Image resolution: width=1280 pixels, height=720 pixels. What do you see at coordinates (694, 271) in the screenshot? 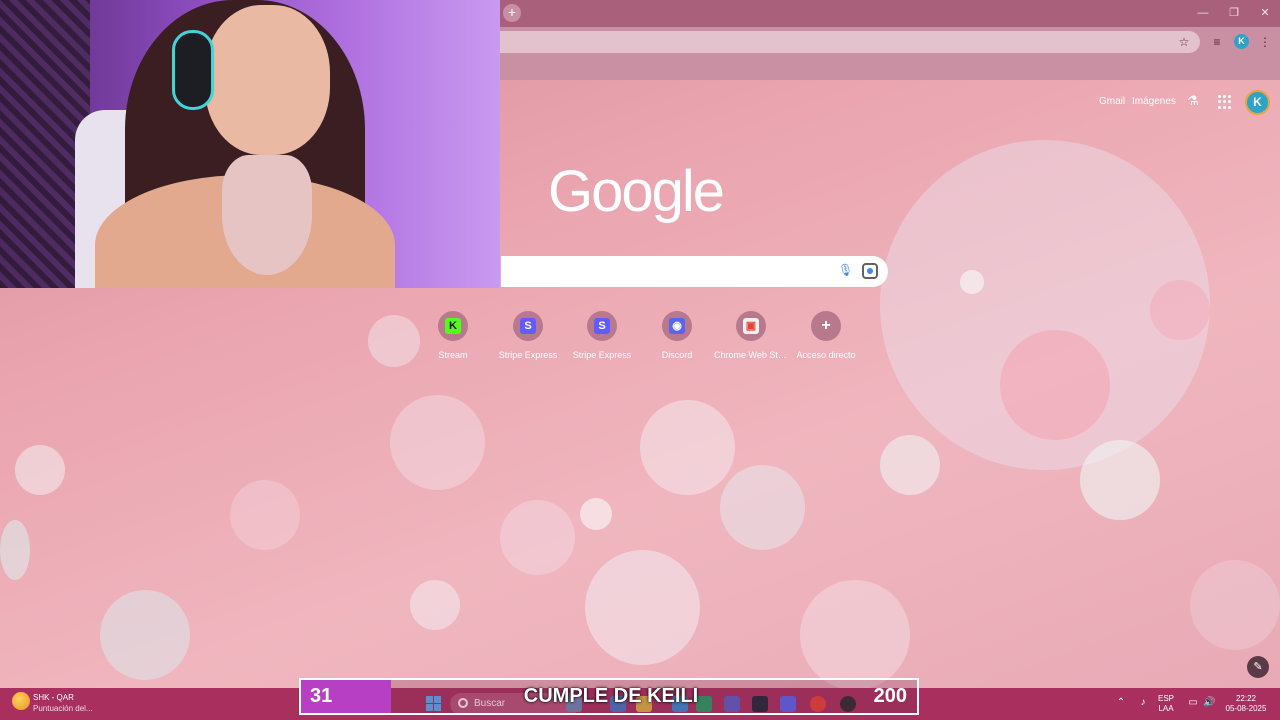
I see `search-input` at bounding box center [694, 271].